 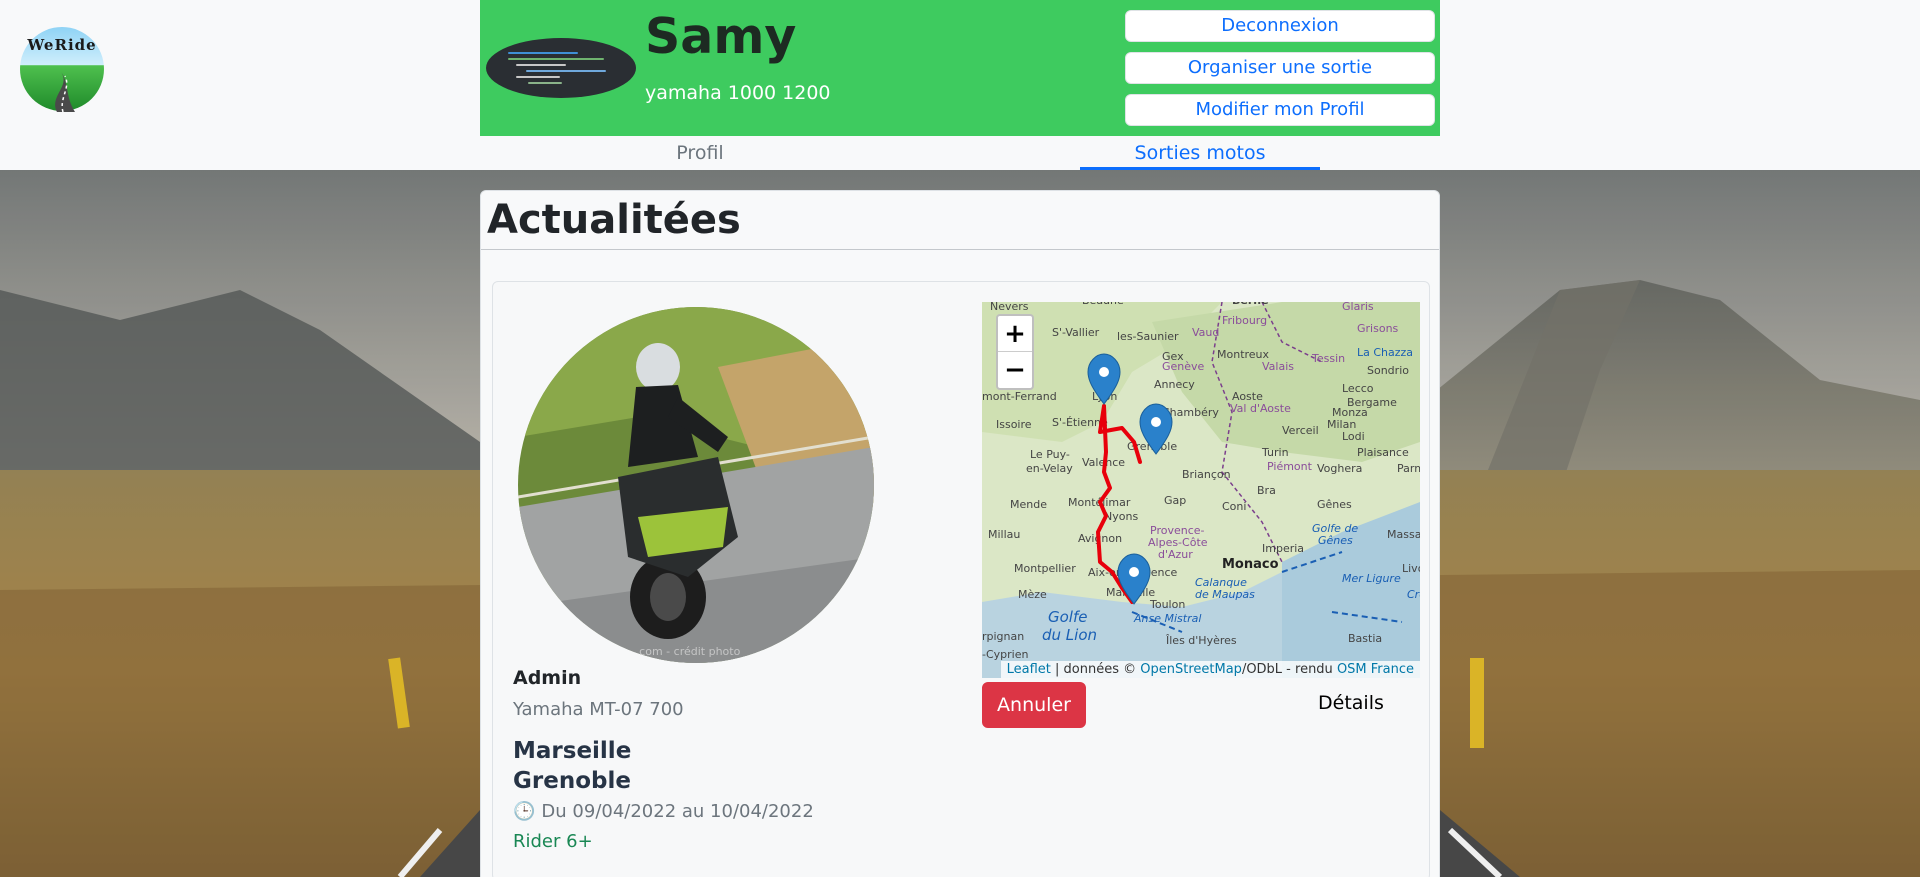 What do you see at coordinates (1383, 452) in the screenshot?
I see `svg-text: Plaisance` at bounding box center [1383, 452].